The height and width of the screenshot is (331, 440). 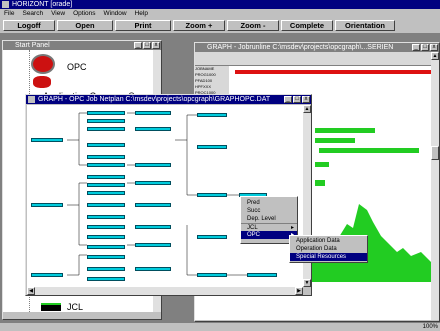 What do you see at coordinates (42, 82) in the screenshot?
I see `app-segment-icon` at bounding box center [42, 82].